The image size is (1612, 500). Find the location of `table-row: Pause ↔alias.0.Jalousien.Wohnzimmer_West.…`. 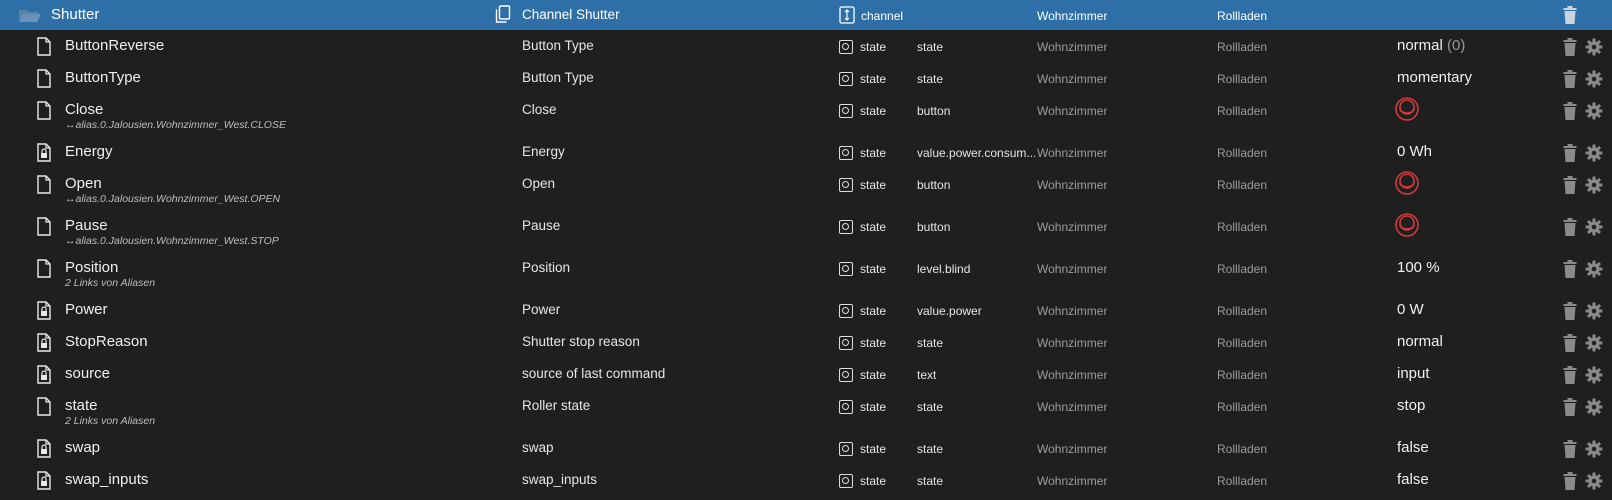

table-row: Pause ↔alias.0.Jalousien.Wohnzimmer_West.… is located at coordinates (806, 232).